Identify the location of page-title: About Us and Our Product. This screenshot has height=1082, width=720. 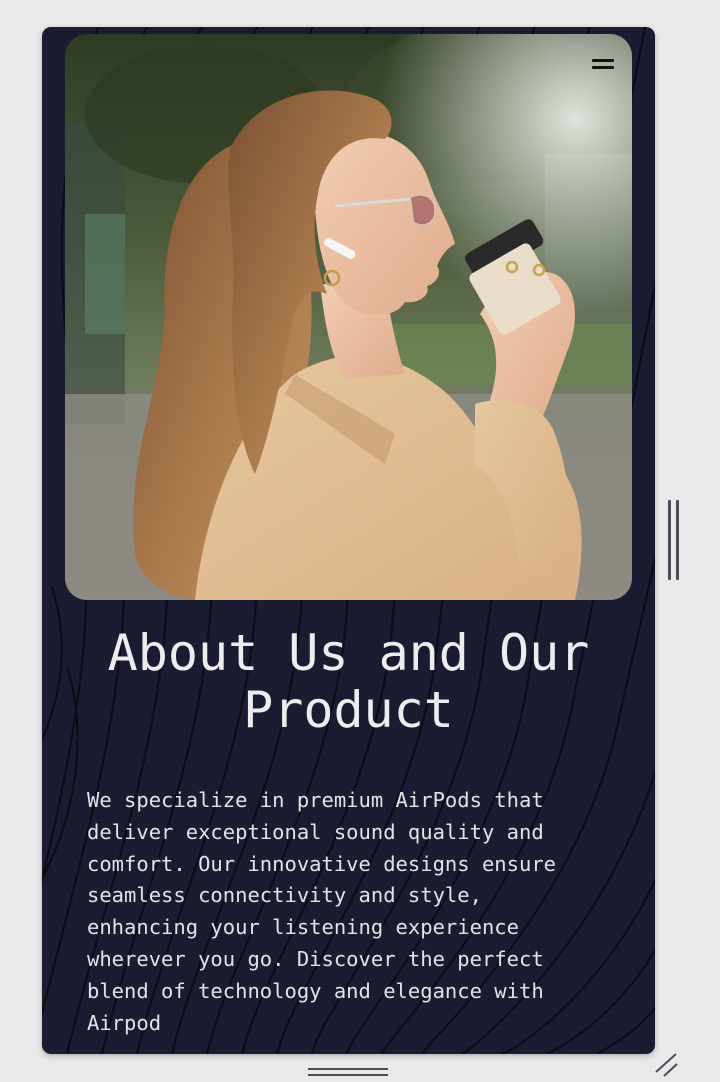
(348, 682).